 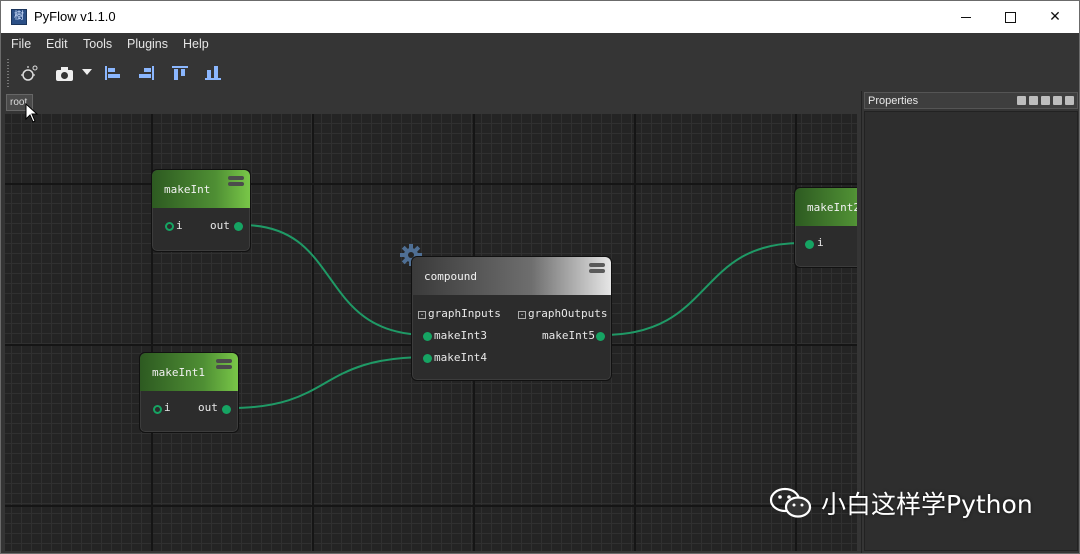 What do you see at coordinates (825, 227) in the screenshot?
I see `node-makeInt2: makeInt2 i` at bounding box center [825, 227].